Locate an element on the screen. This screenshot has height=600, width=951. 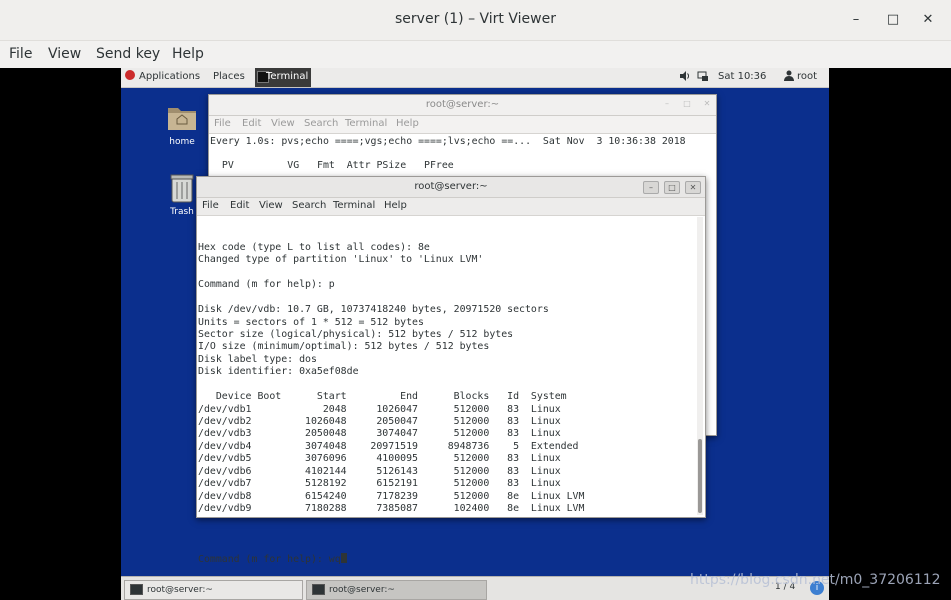
maximize-button: □ is located at coordinates (893, 20).